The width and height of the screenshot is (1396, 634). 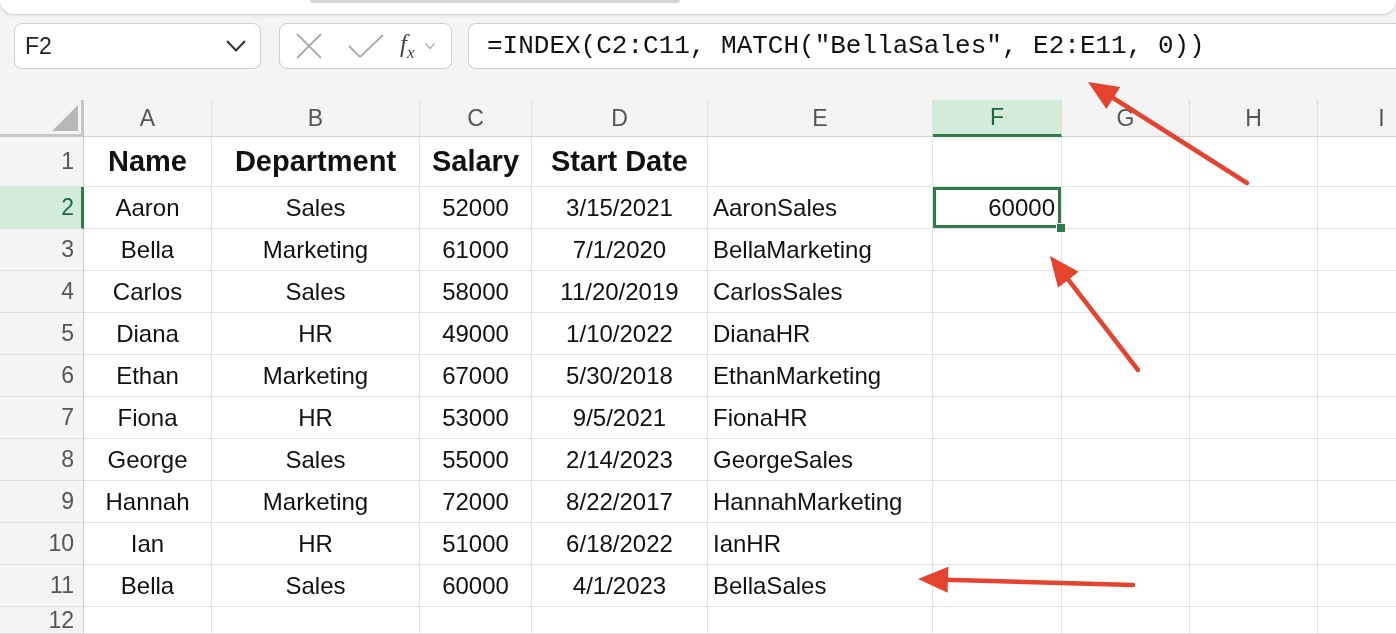 What do you see at coordinates (495, 1) in the screenshot?
I see `ribbon-control` at bounding box center [495, 1].